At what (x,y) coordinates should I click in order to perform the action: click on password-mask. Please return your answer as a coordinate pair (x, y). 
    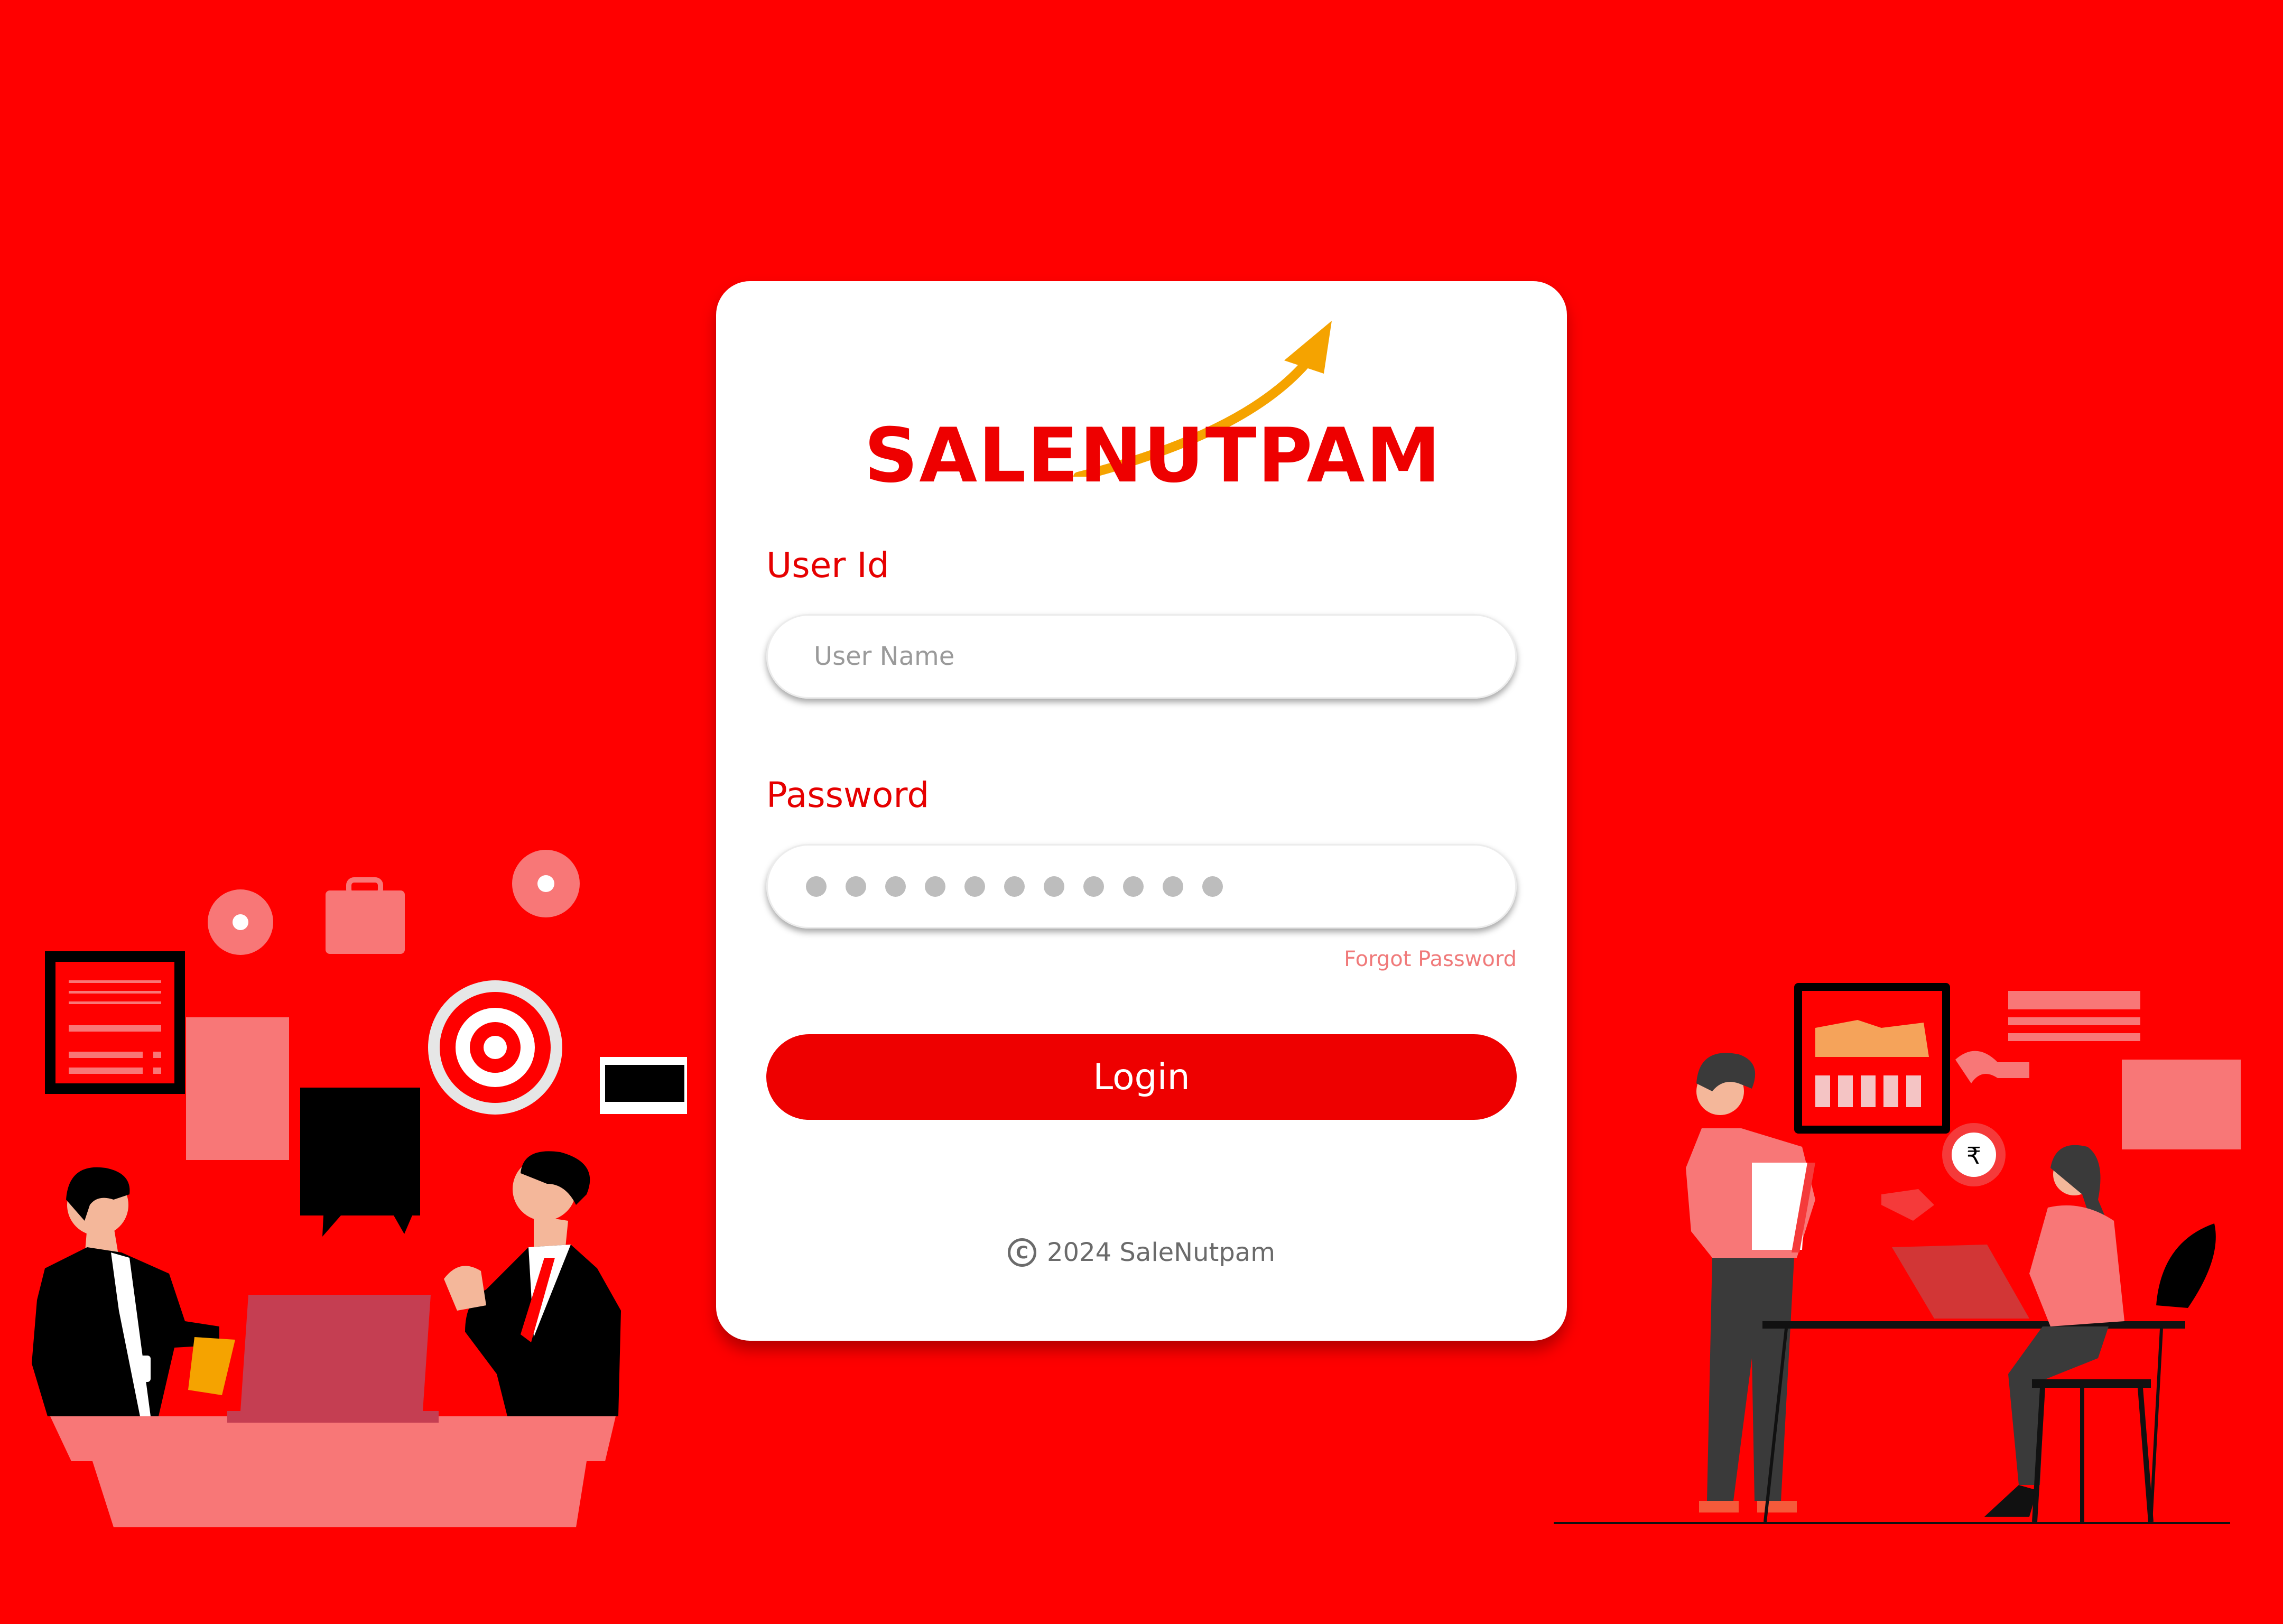
    Looking at the image, I should click on (1014, 886).